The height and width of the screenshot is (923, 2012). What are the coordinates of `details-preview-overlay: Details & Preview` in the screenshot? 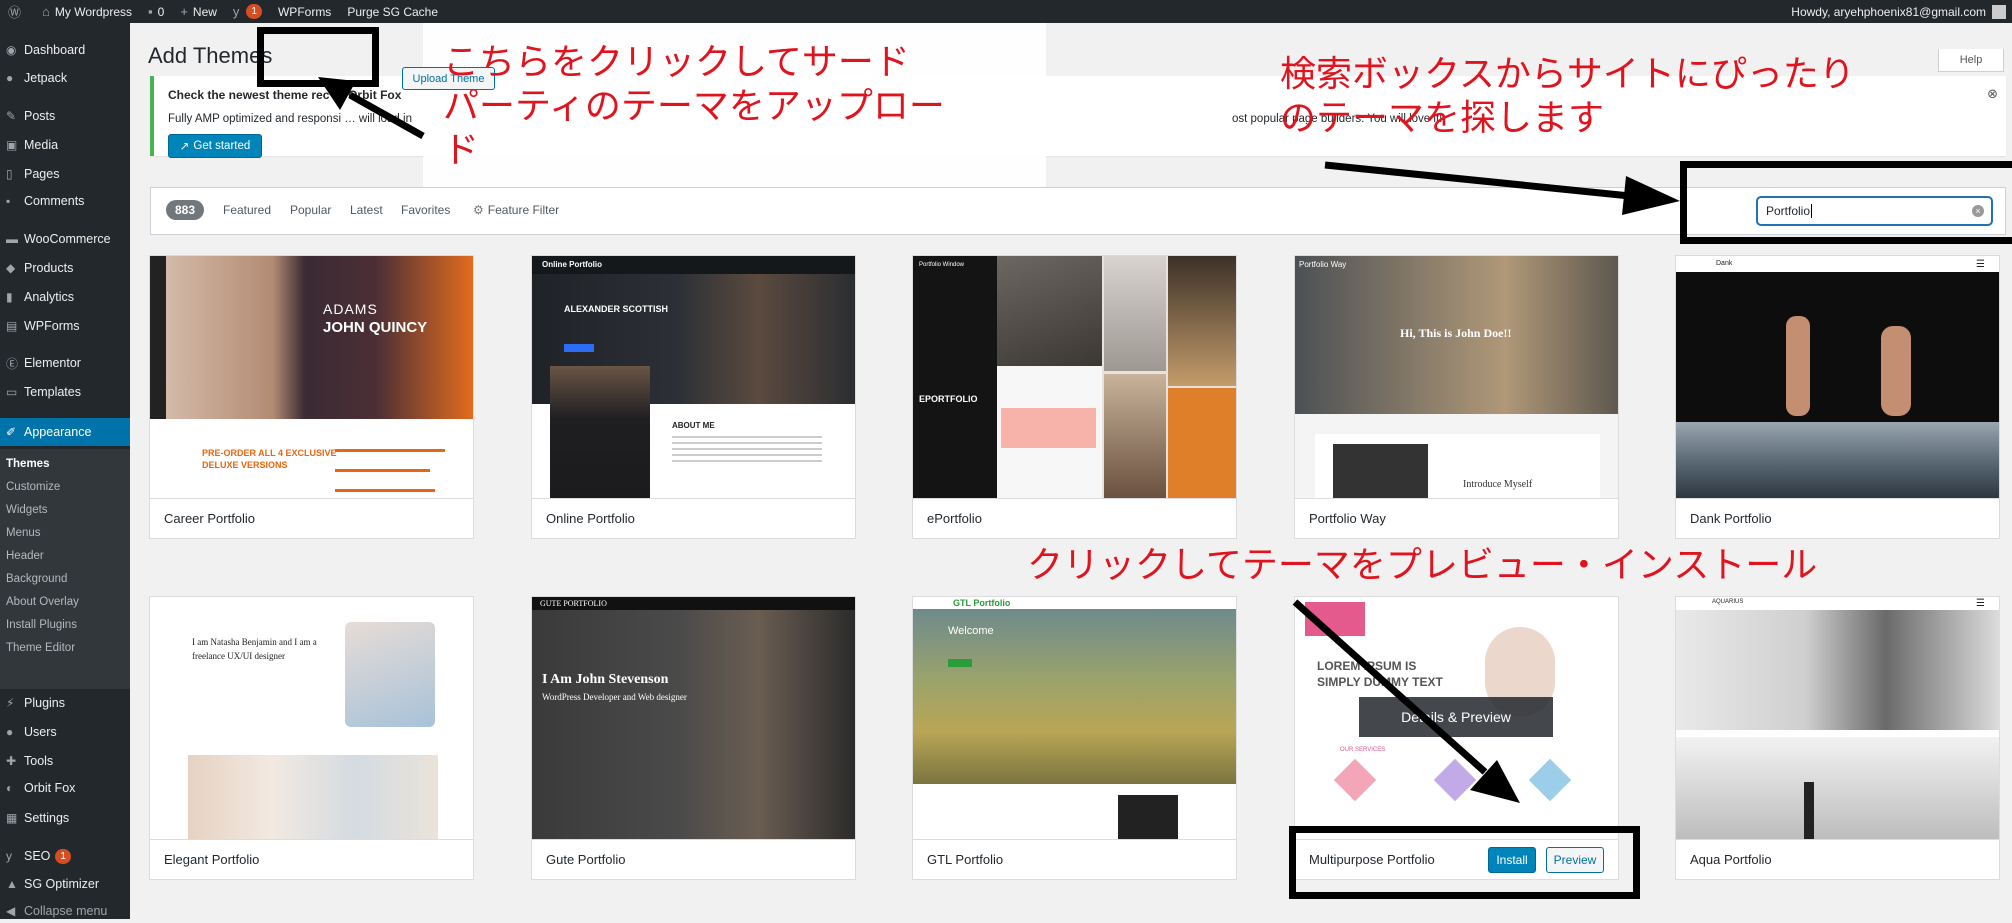 It's located at (1456, 717).